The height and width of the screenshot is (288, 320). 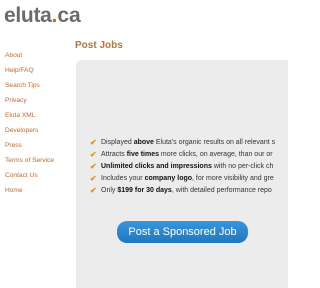 What do you see at coordinates (242, 166) in the screenshot?
I see `feature-text-post: with no per-click ch` at bounding box center [242, 166].